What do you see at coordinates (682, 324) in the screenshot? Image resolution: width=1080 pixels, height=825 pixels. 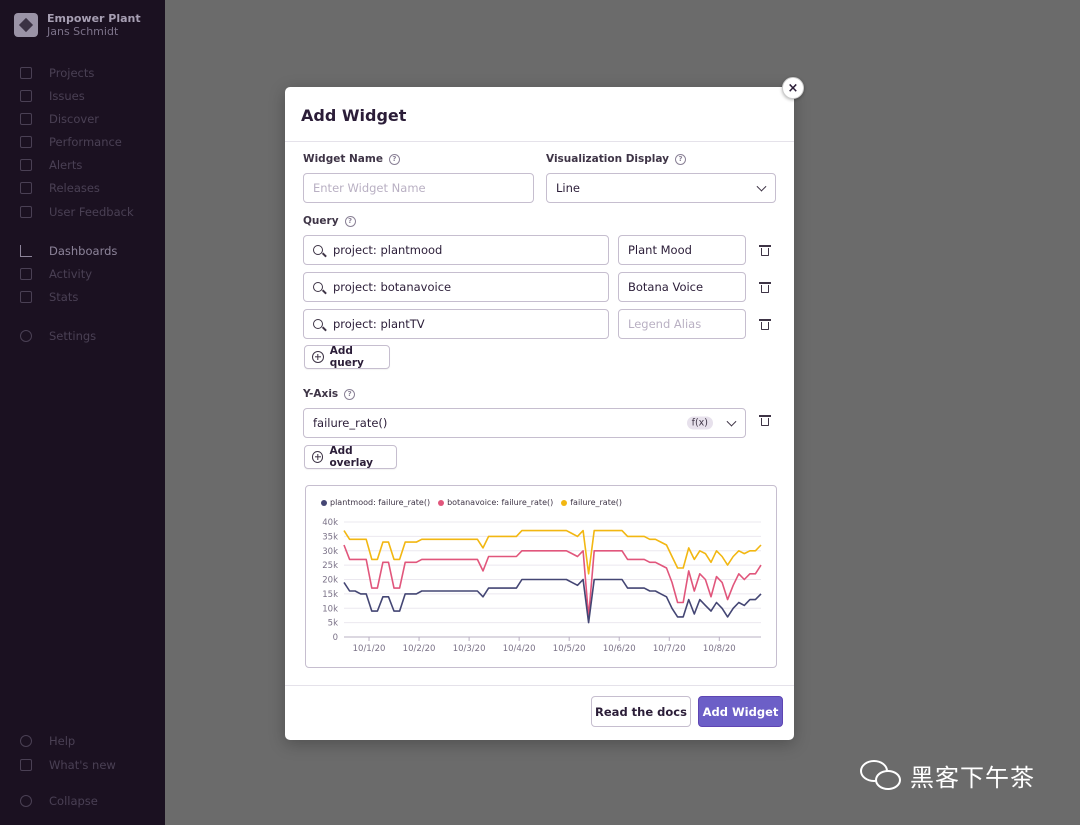 I see `legend-alias-input: Legend Alias` at bounding box center [682, 324].